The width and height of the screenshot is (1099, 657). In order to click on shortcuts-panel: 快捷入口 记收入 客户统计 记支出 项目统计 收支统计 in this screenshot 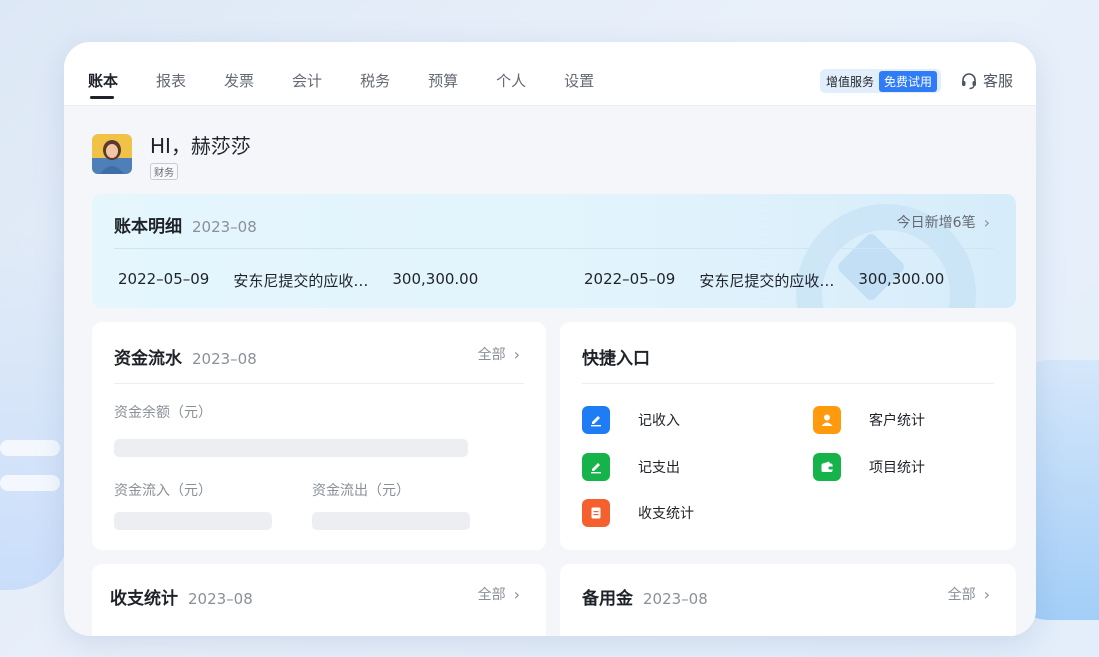, I will do `click(788, 436)`.